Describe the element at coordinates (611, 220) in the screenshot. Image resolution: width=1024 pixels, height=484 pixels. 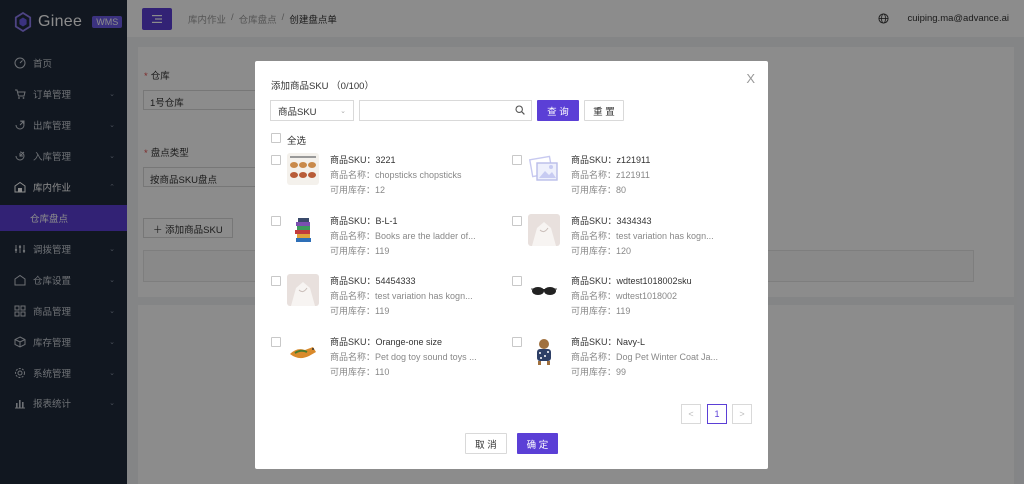
I see `sku-line: 商品SKU：3434343` at that location.